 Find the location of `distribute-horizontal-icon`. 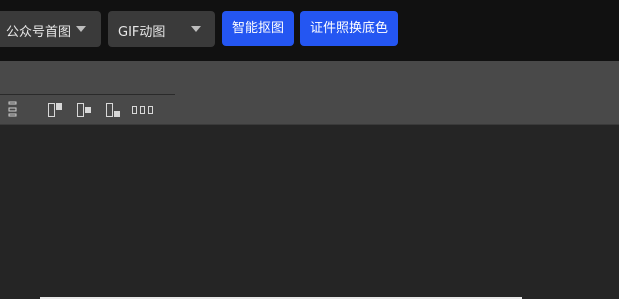

distribute-horizontal-icon is located at coordinates (143, 109).